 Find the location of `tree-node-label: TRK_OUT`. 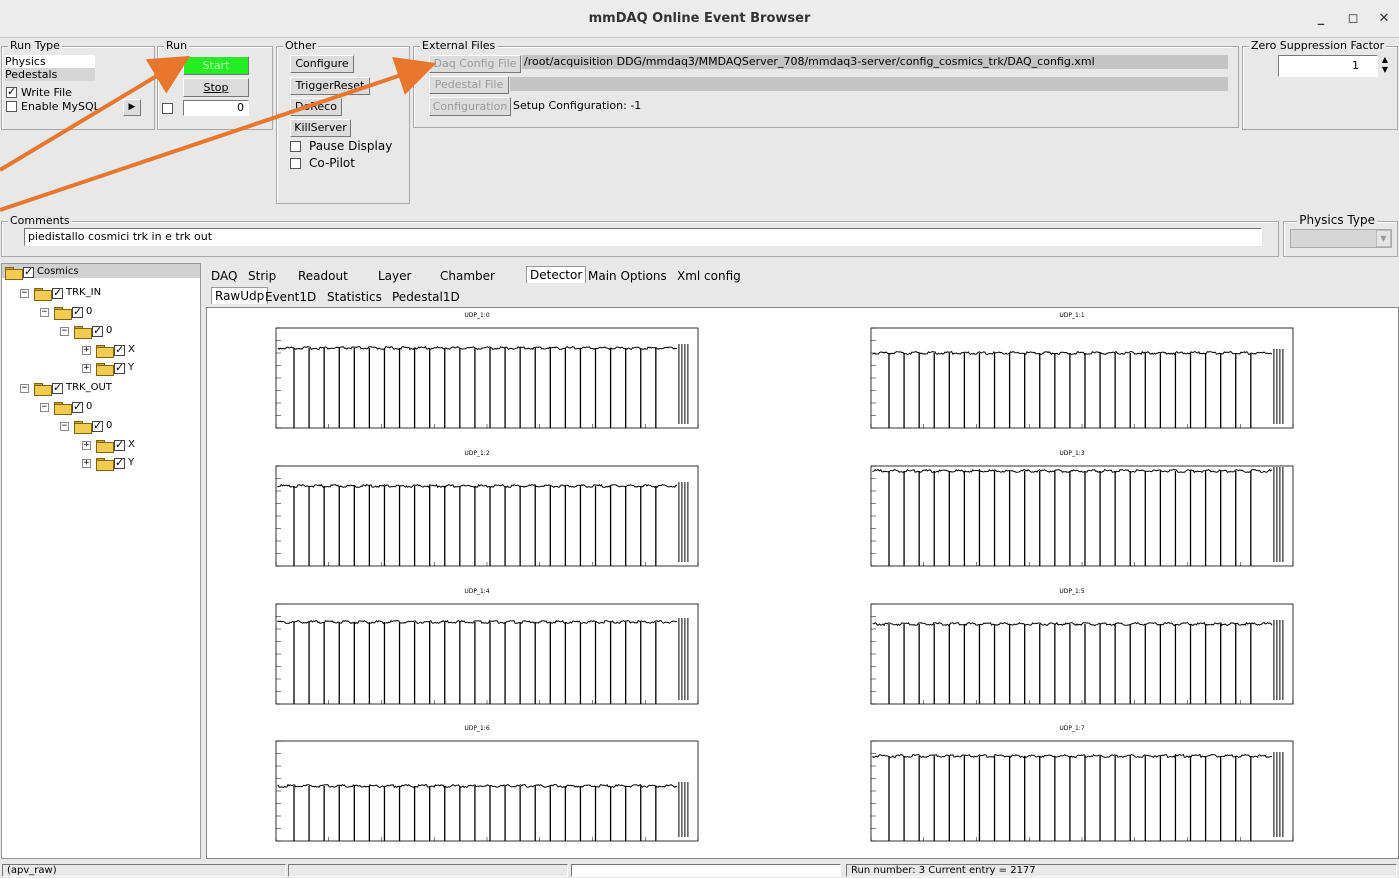

tree-node-label: TRK_OUT is located at coordinates (89, 387).